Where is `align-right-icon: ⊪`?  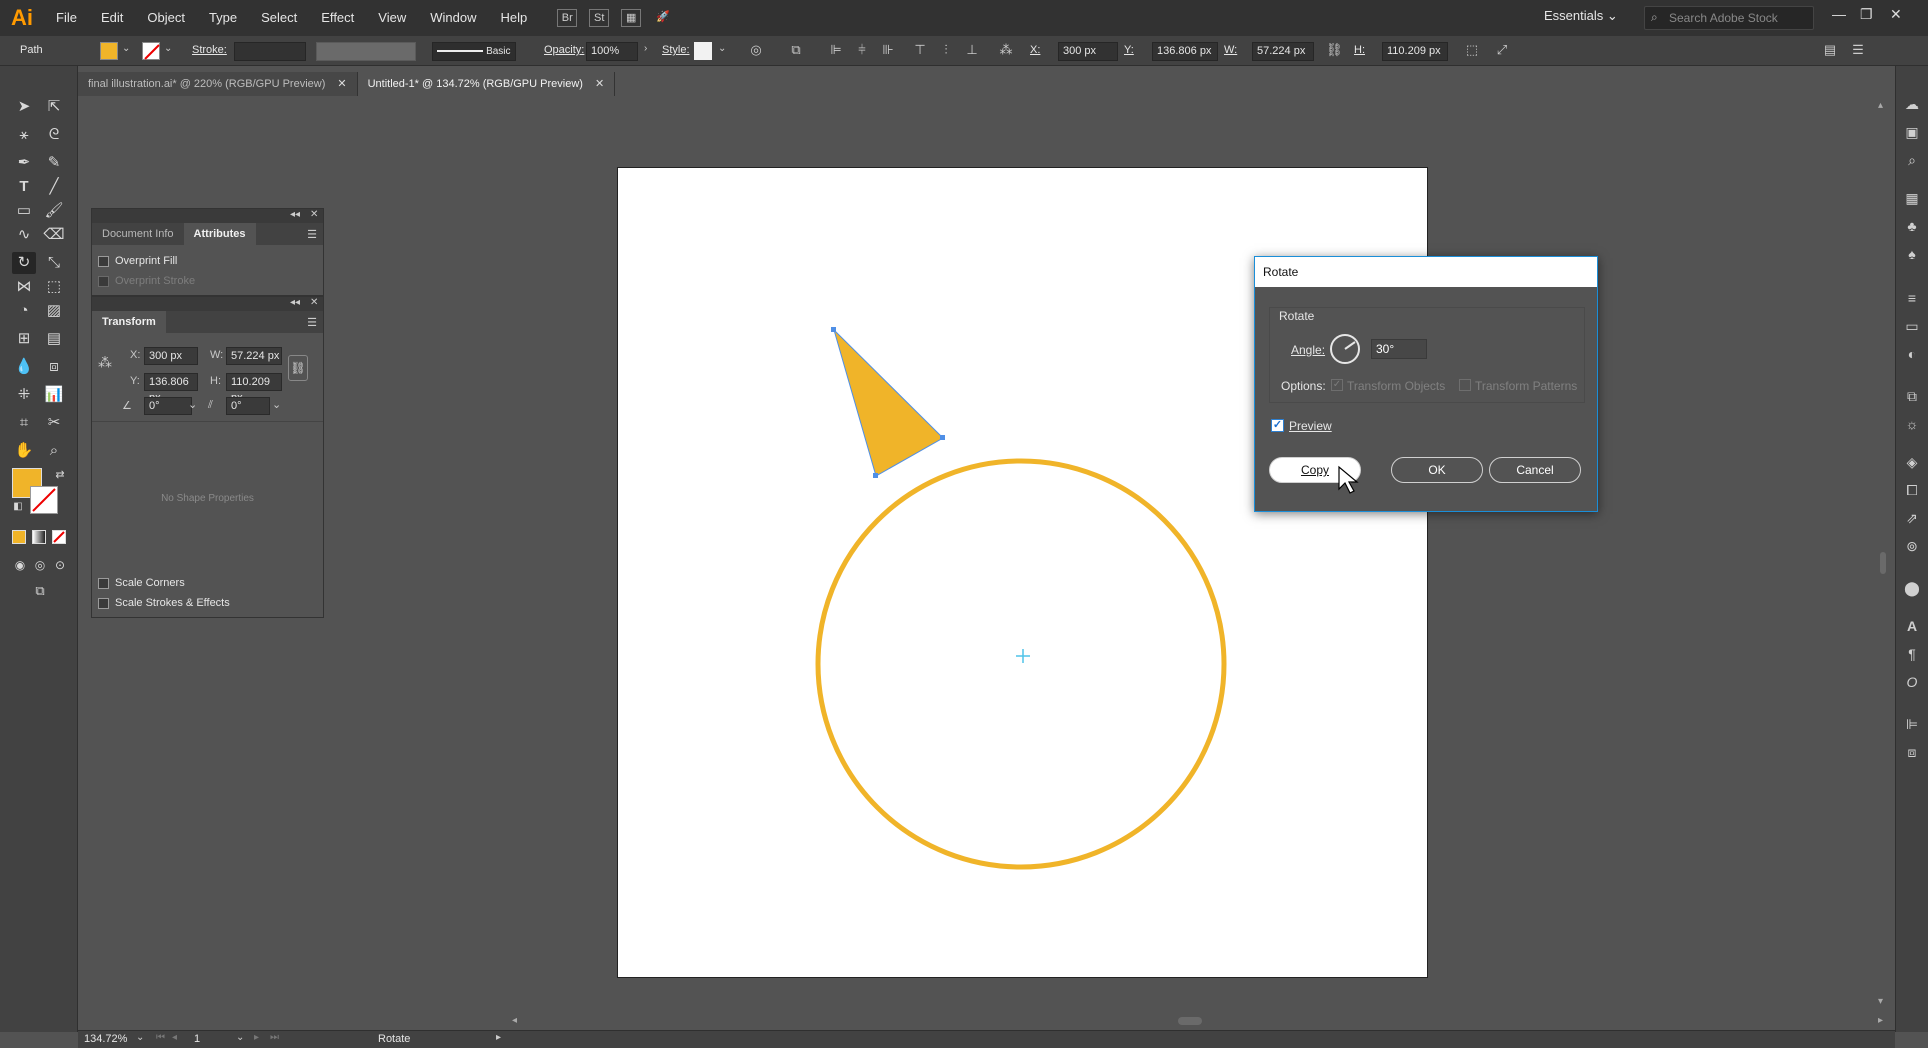 align-right-icon: ⊪ is located at coordinates (888, 50).